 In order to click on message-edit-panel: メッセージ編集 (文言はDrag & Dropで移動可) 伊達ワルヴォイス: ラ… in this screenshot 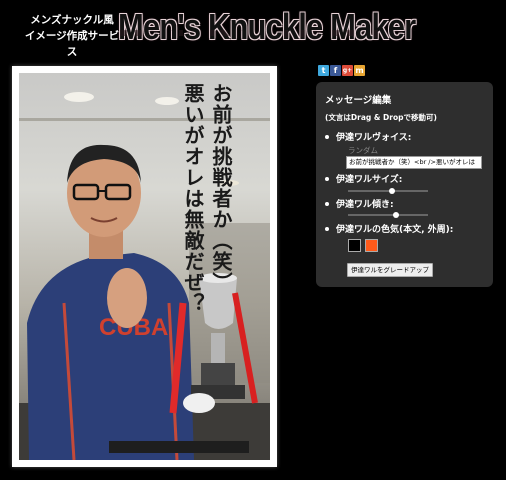, I will do `click(404, 184)`.